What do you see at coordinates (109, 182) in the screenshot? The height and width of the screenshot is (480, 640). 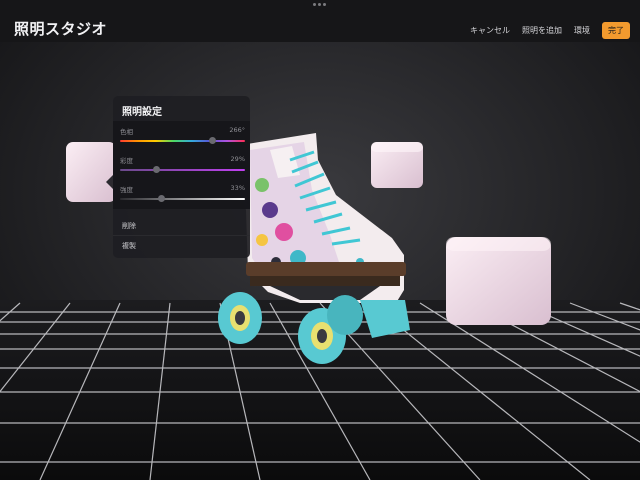 I see `popover-arrow` at bounding box center [109, 182].